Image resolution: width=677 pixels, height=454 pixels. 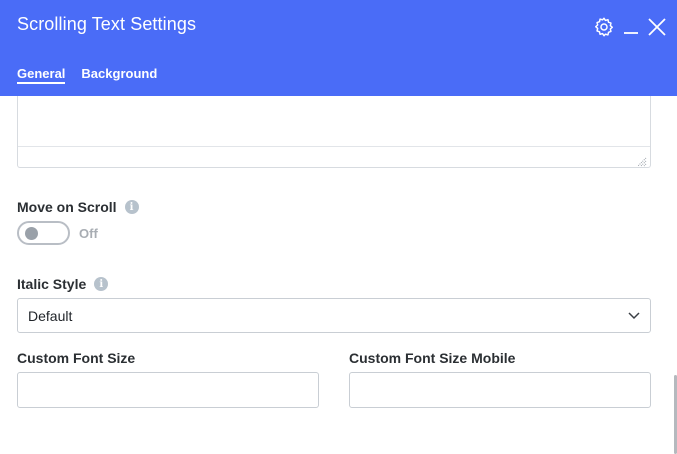 What do you see at coordinates (43, 233) in the screenshot?
I see `move-on-scroll-toggle` at bounding box center [43, 233].